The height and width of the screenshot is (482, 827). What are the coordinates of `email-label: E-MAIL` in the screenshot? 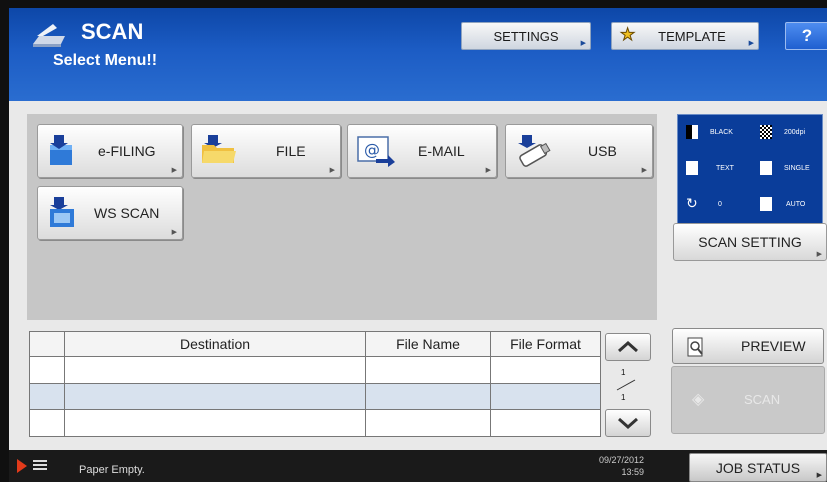 It's located at (441, 151).